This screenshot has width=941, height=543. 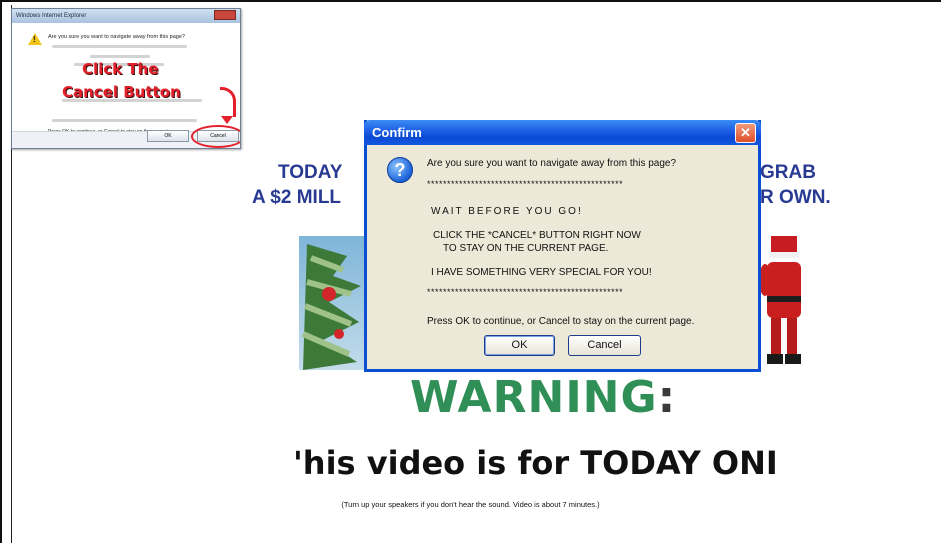 What do you see at coordinates (225, 15) in the screenshot?
I see `inset-close-icon` at bounding box center [225, 15].